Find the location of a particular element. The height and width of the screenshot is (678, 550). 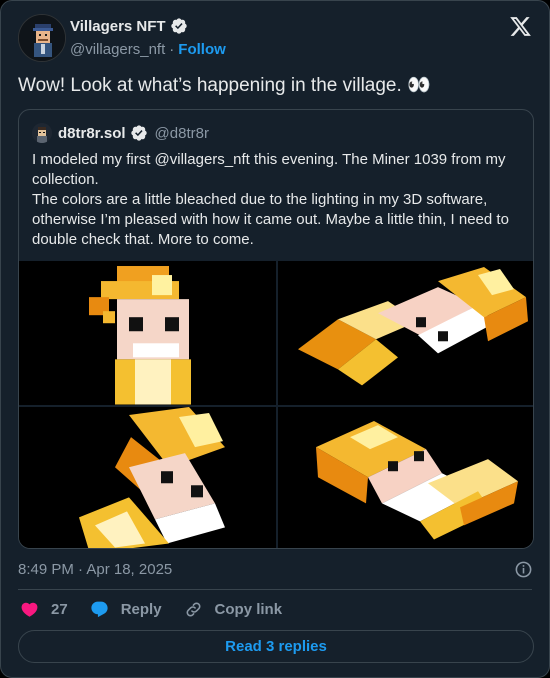

like-button: 27 is located at coordinates (44, 609).